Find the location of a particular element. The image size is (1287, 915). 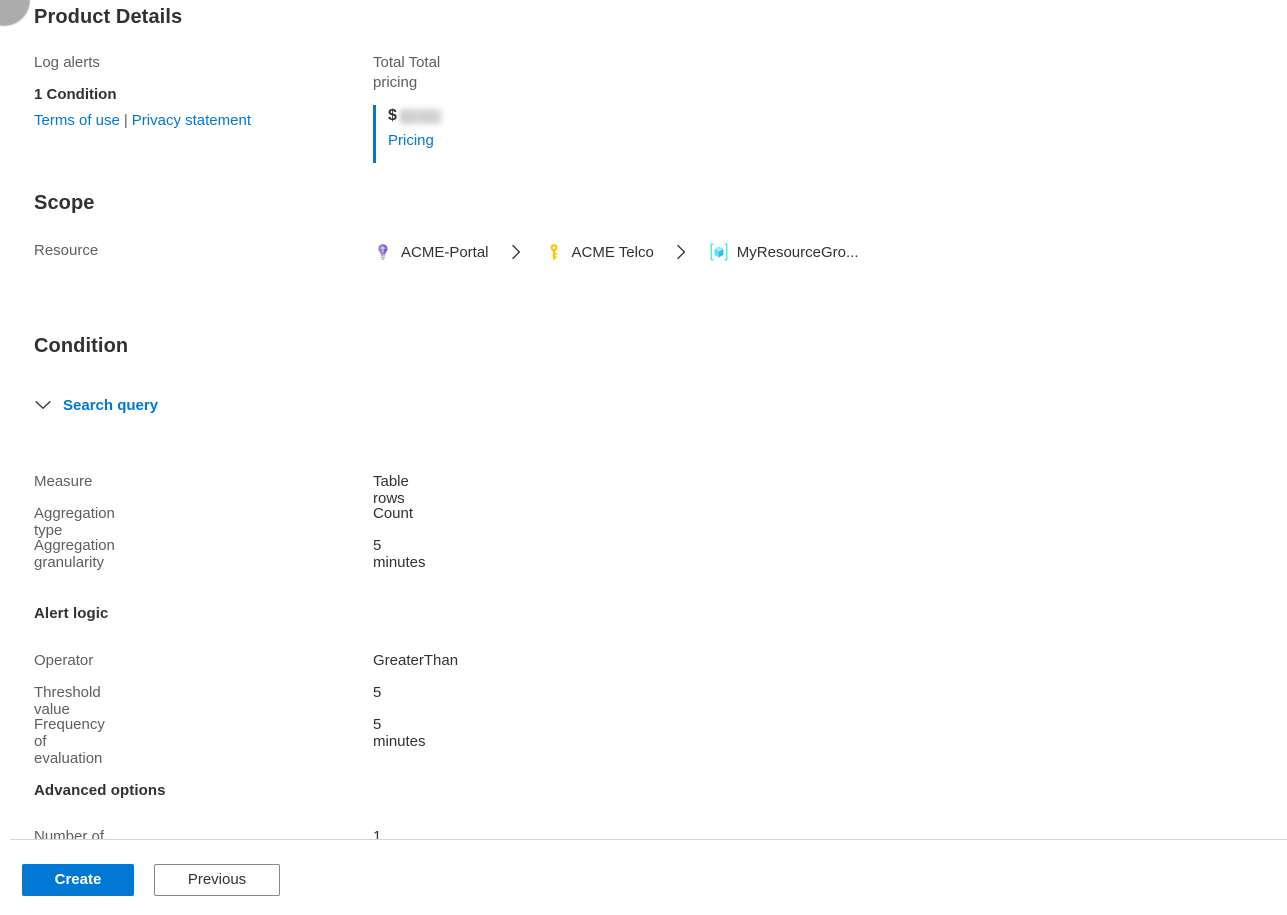

threshold-value-value: 5 is located at coordinates (377, 692).